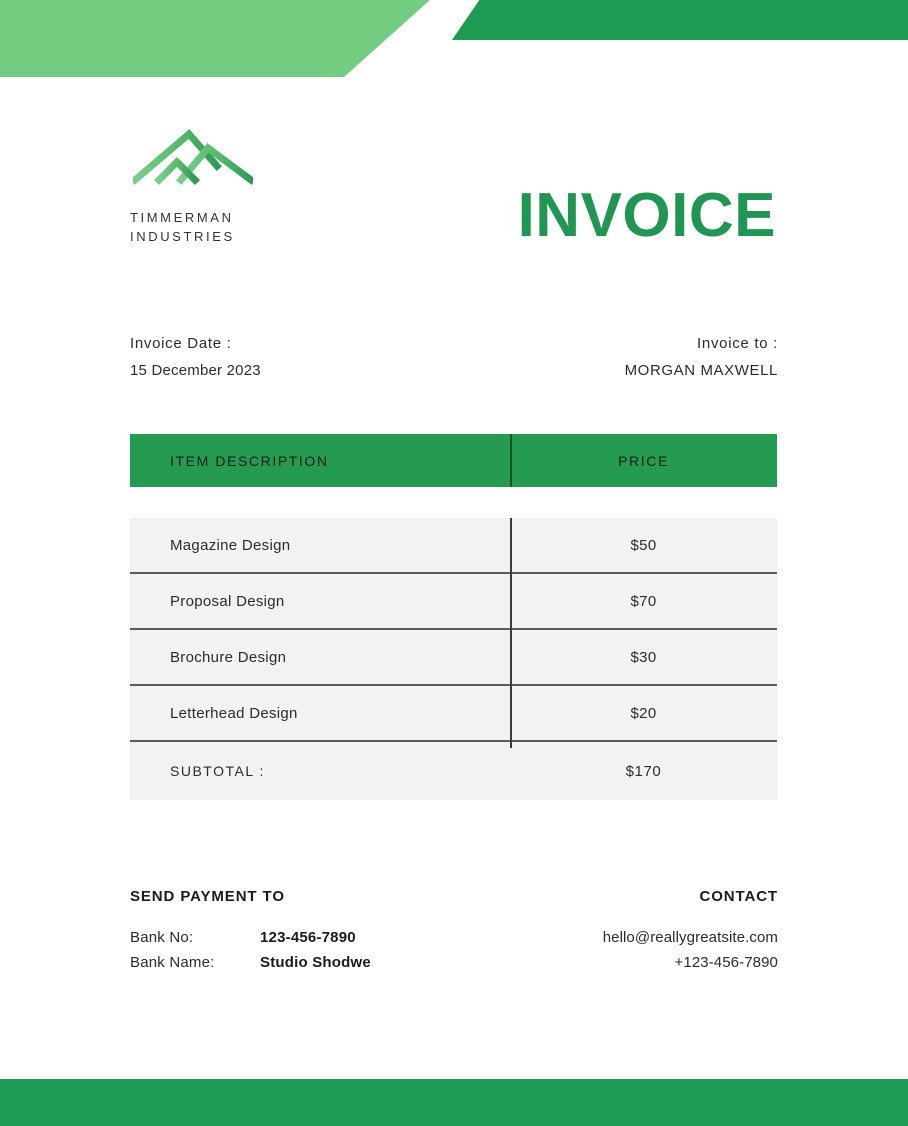  Describe the element at coordinates (250, 937) in the screenshot. I see `bank-no-line: Bank No: 123-456-7890` at that location.